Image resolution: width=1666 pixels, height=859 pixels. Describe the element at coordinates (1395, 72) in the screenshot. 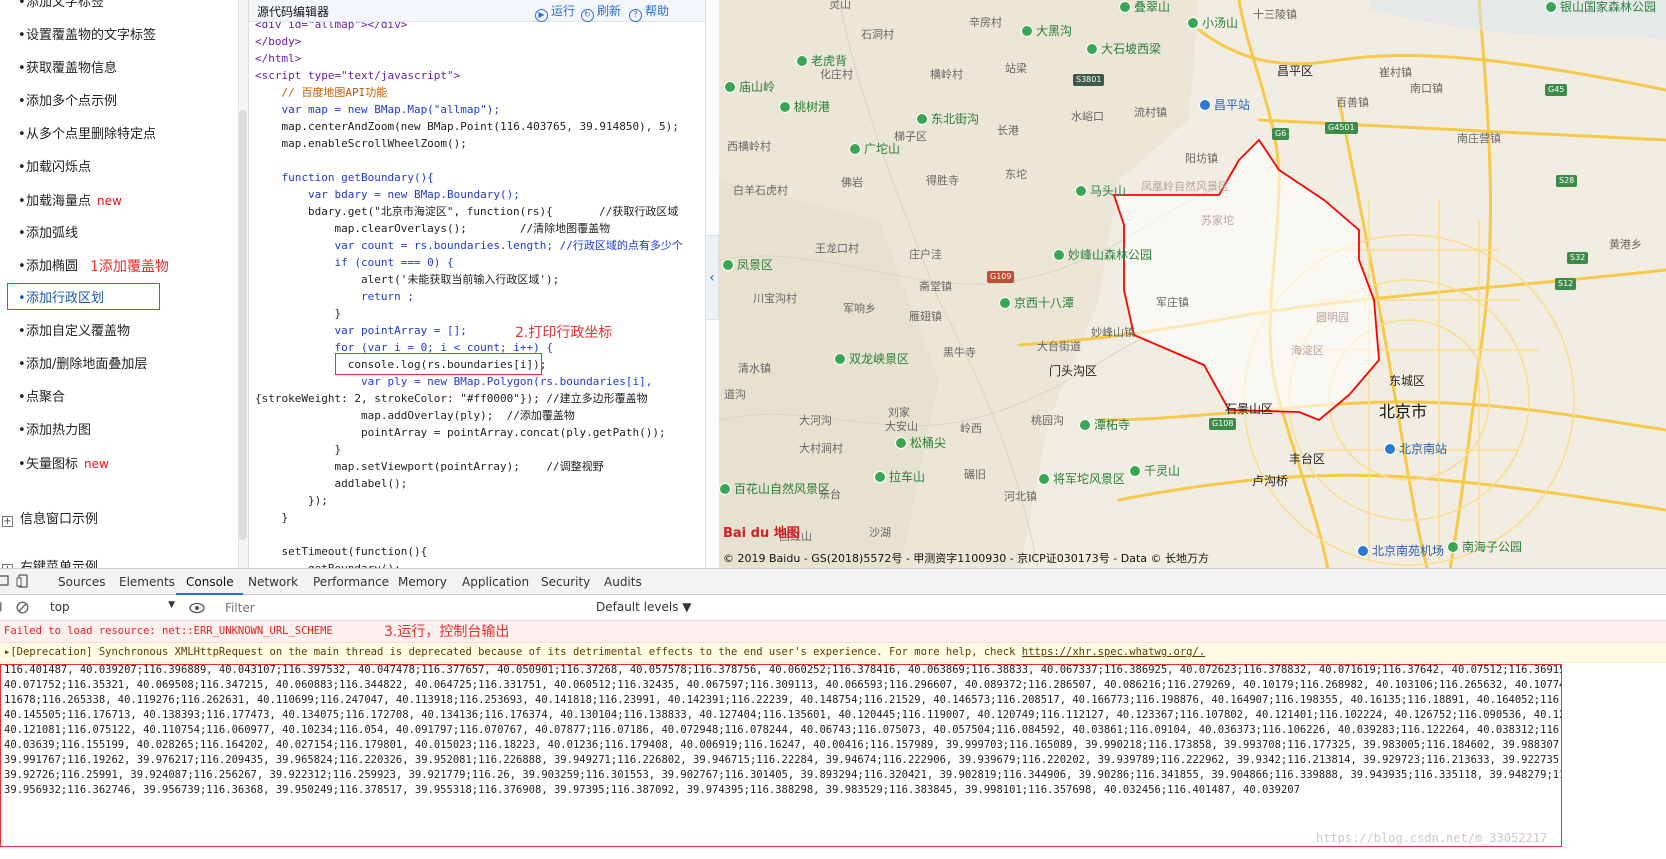

I see `map-place-label: 崔村镇` at that location.